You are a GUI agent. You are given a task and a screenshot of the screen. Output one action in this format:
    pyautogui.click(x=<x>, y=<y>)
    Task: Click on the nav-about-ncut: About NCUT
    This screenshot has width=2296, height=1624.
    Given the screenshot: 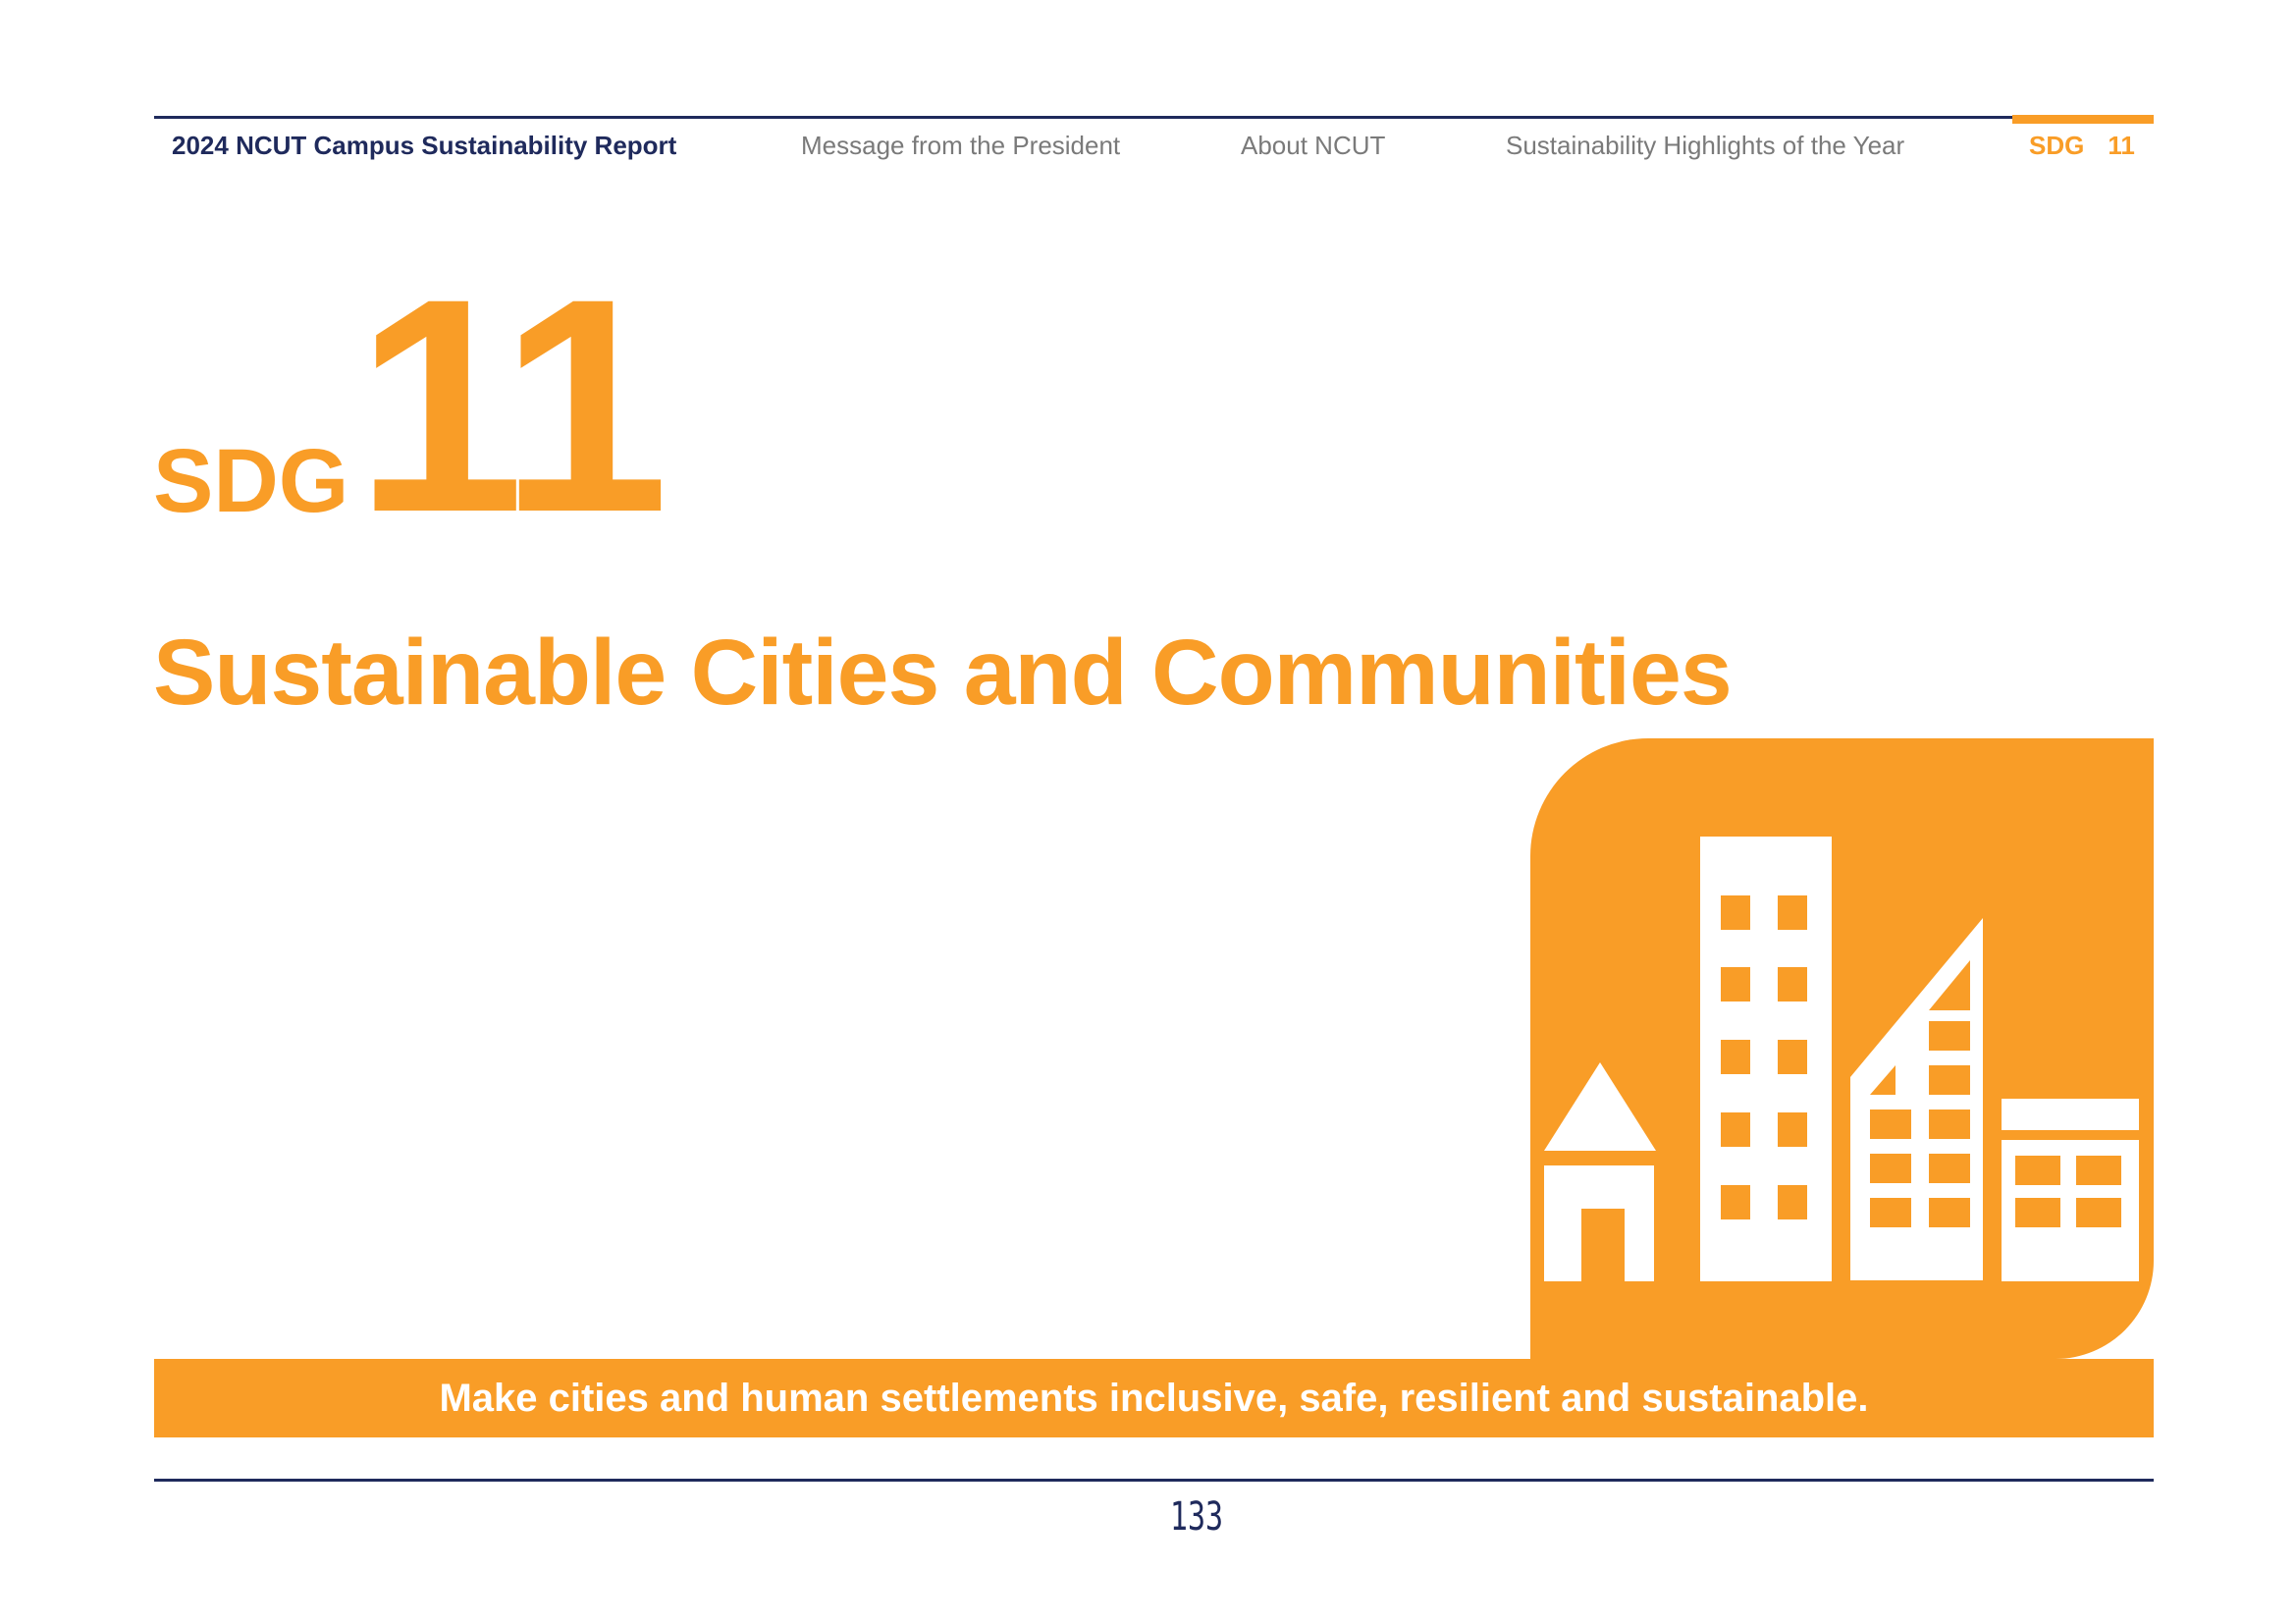 What is the action you would take?
    pyautogui.click(x=1313, y=145)
    